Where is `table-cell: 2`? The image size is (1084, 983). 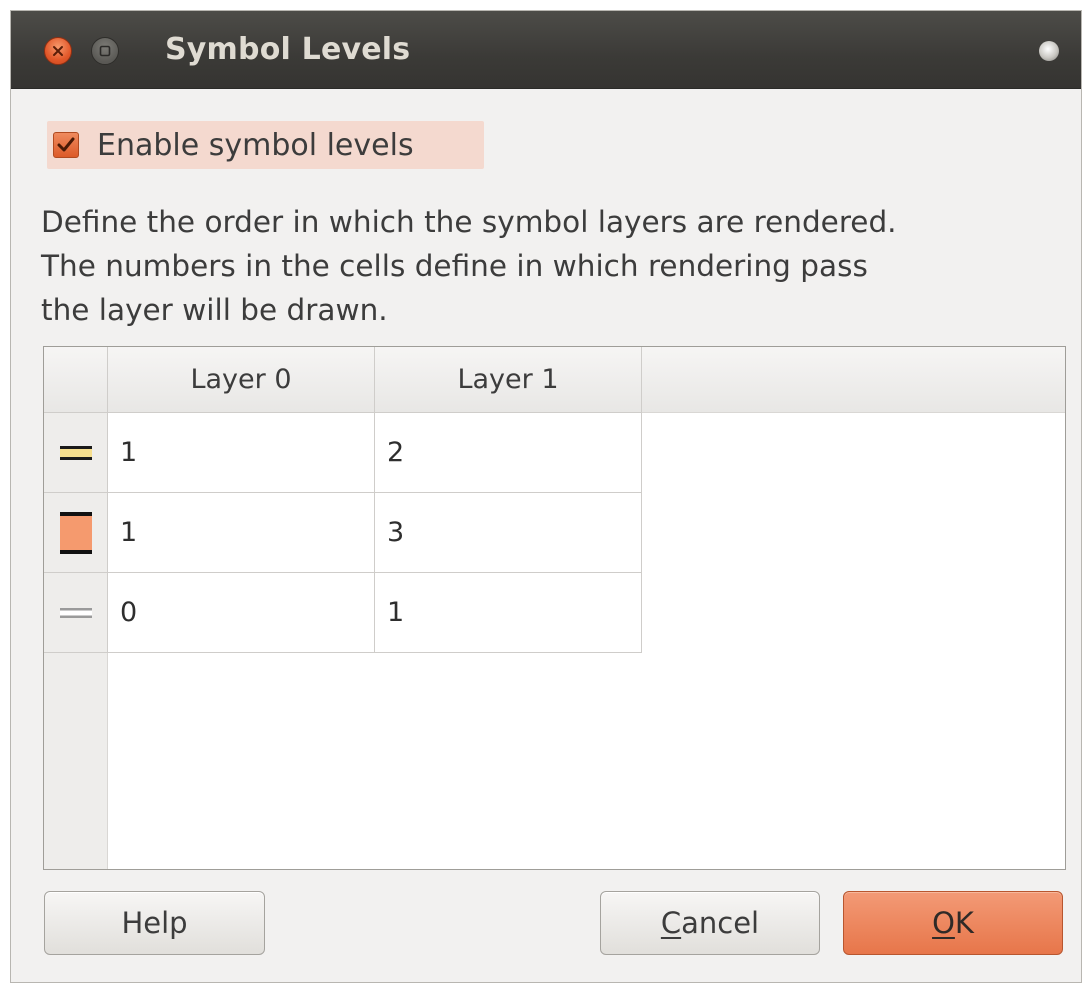 table-cell: 2 is located at coordinates (508, 453).